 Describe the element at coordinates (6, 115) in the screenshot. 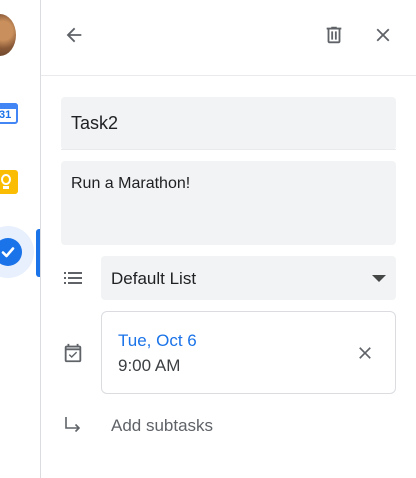

I see `calendar-badge: 31` at that location.